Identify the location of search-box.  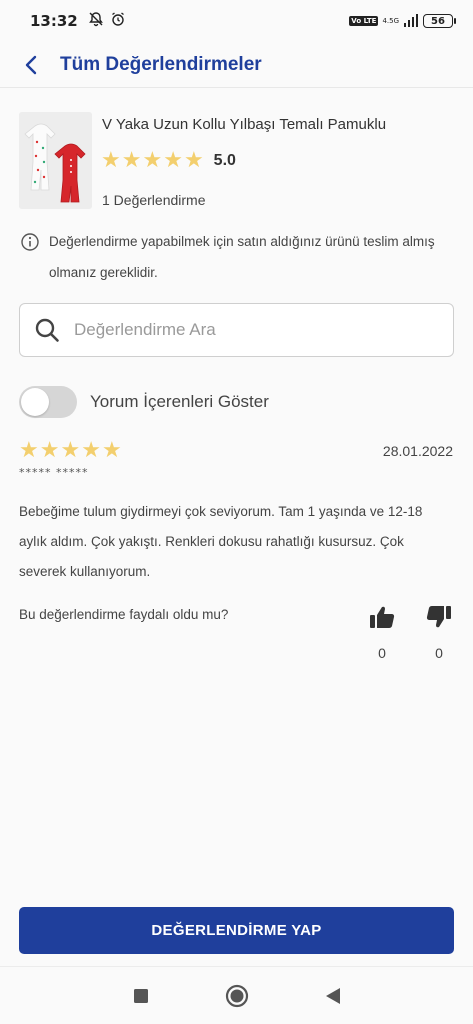
(236, 330).